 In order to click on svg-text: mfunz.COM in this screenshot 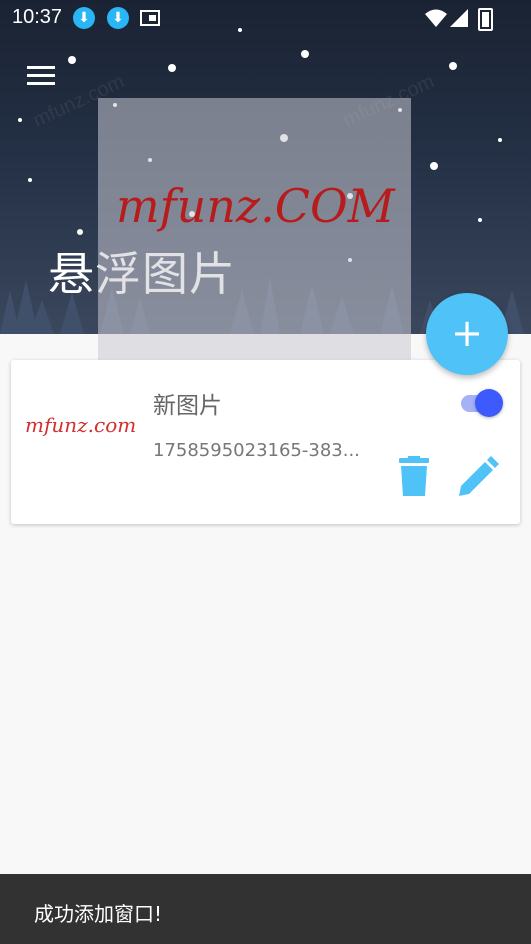, I will do `click(256, 206)`.